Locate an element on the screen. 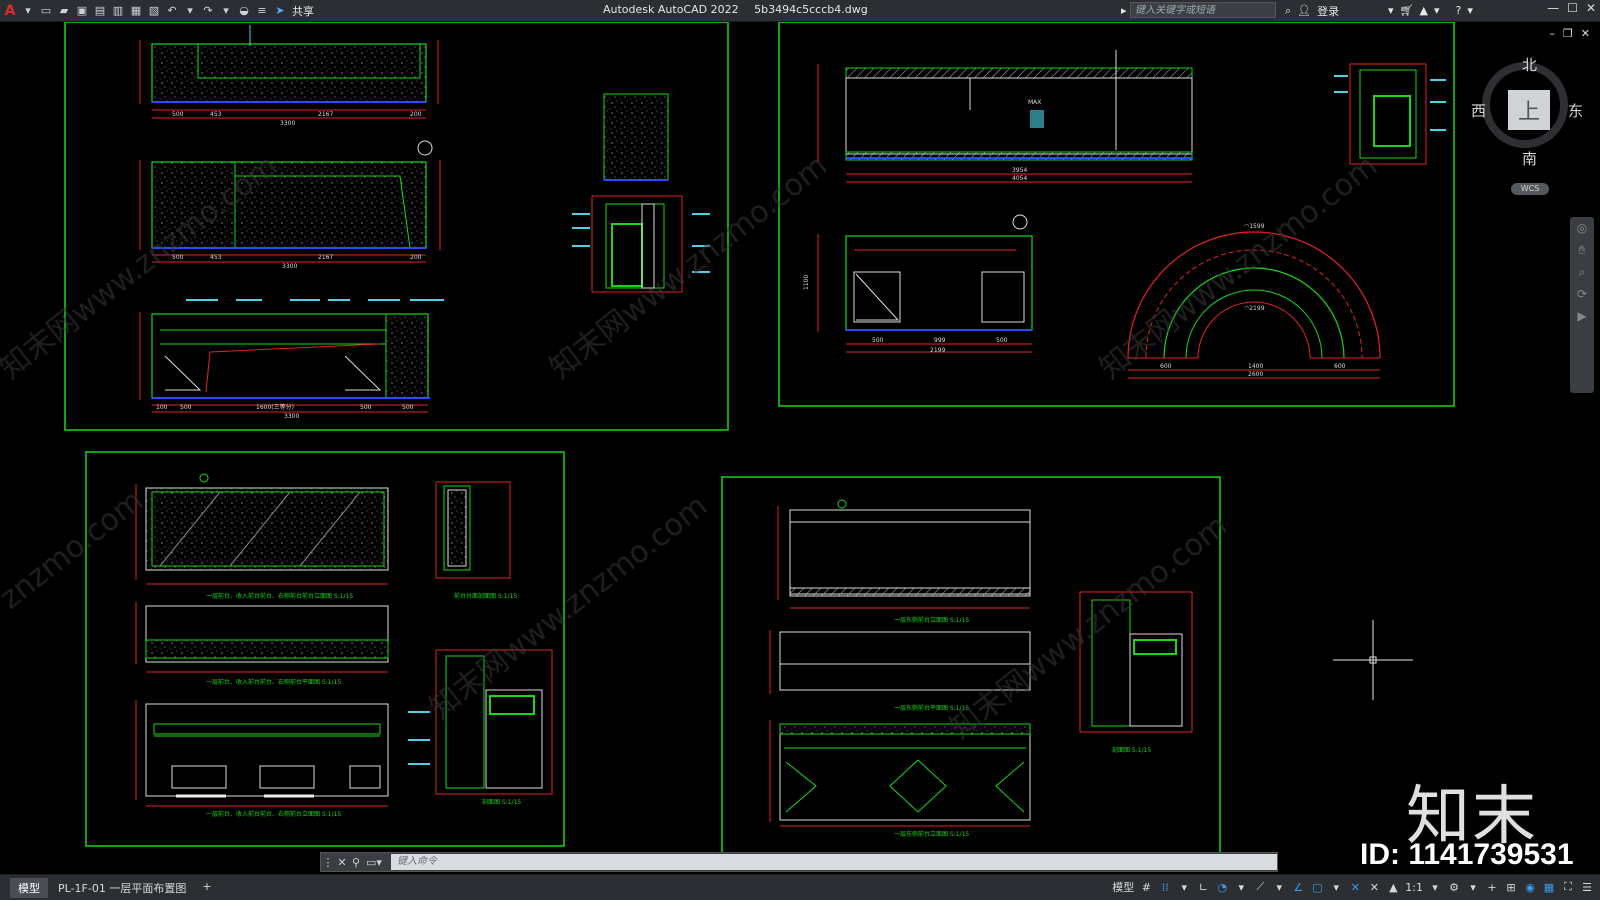  object-snap-dropdown-icon: ▾ is located at coordinates (1336, 887).